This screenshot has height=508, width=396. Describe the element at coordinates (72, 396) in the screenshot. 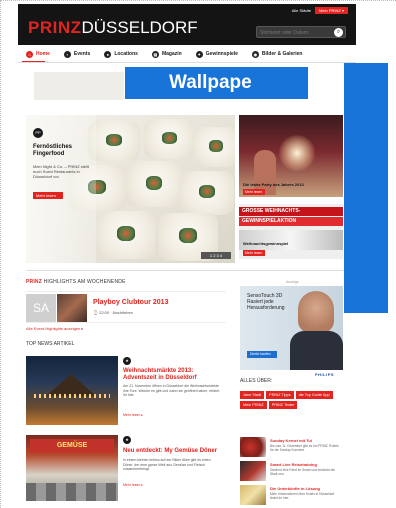

I see `market-lights-image` at that location.